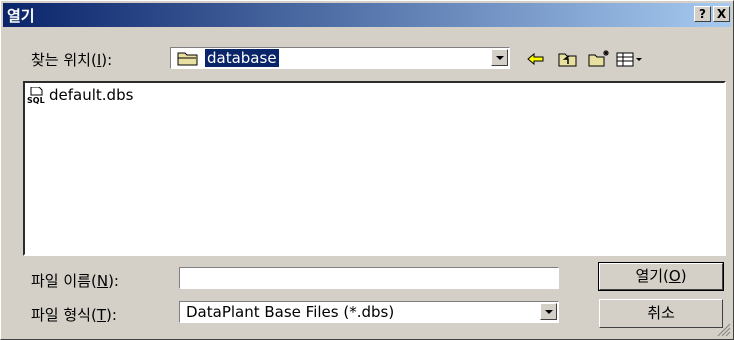  What do you see at coordinates (369, 278) in the screenshot?
I see `filename-input` at bounding box center [369, 278].